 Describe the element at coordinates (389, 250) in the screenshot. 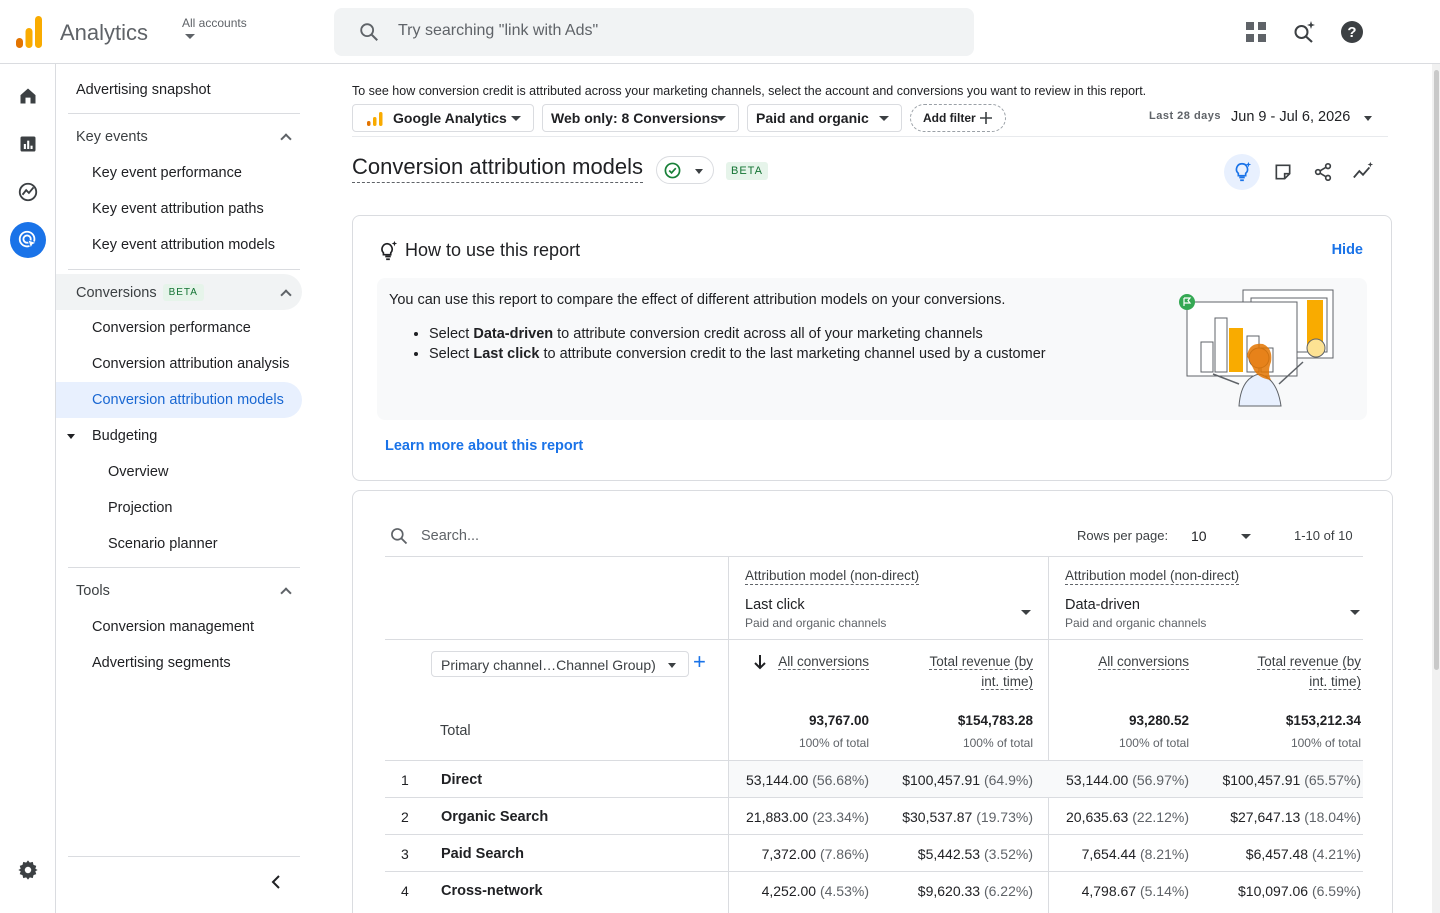

I see `lightbulb-sparkle-icon` at that location.